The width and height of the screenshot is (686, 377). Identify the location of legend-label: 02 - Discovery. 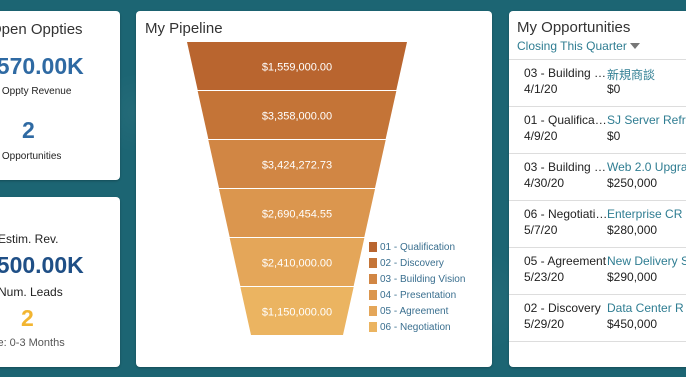
(412, 263).